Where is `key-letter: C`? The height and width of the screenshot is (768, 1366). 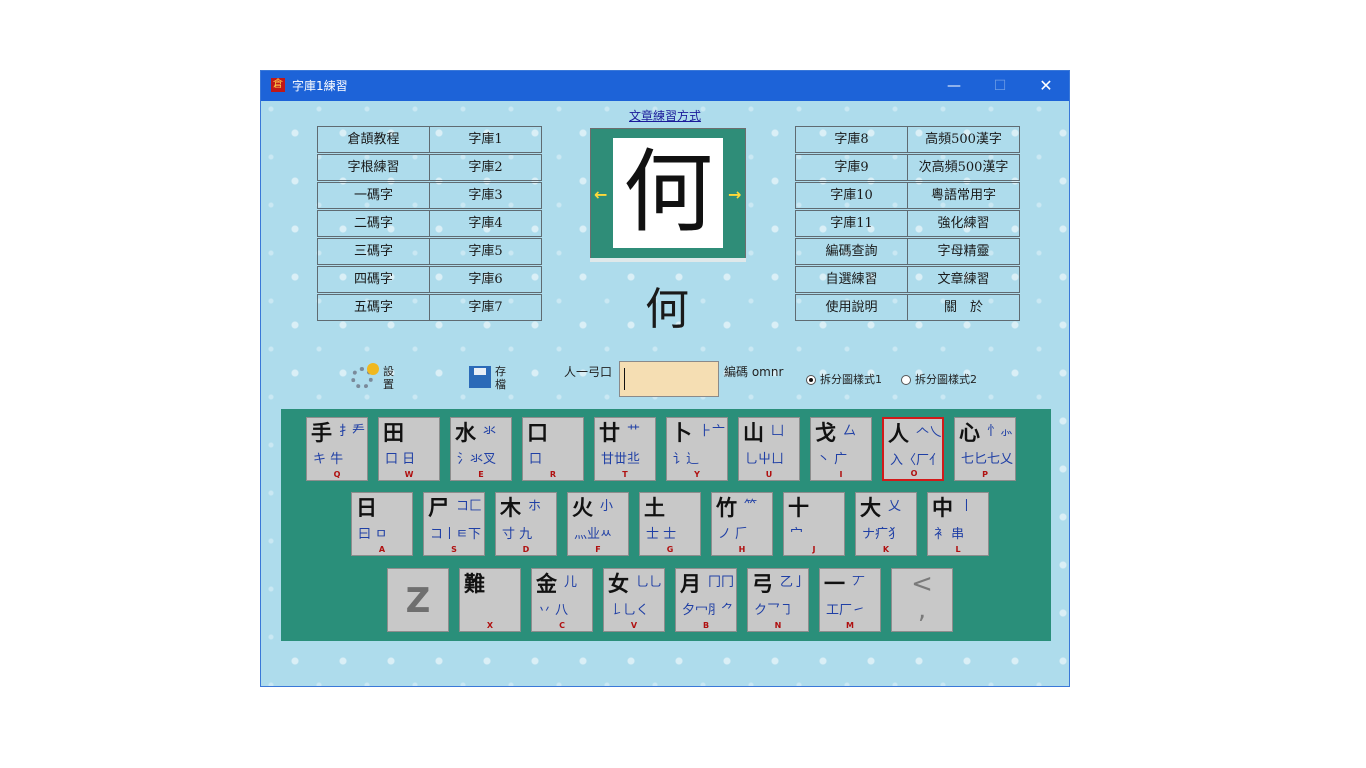
key-letter: C is located at coordinates (562, 625).